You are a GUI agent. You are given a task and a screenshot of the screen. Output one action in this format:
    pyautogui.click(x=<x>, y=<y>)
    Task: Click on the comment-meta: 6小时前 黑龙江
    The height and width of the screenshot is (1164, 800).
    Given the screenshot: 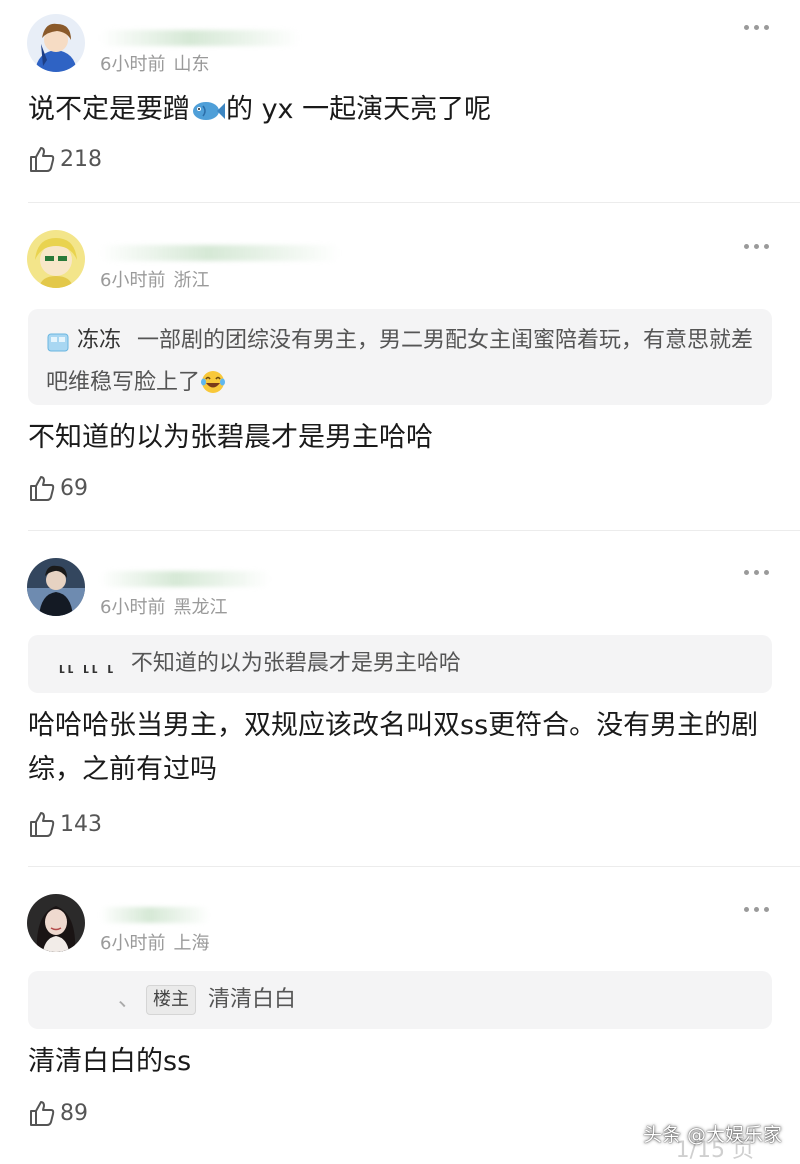 What is the action you would take?
    pyautogui.click(x=163, y=606)
    